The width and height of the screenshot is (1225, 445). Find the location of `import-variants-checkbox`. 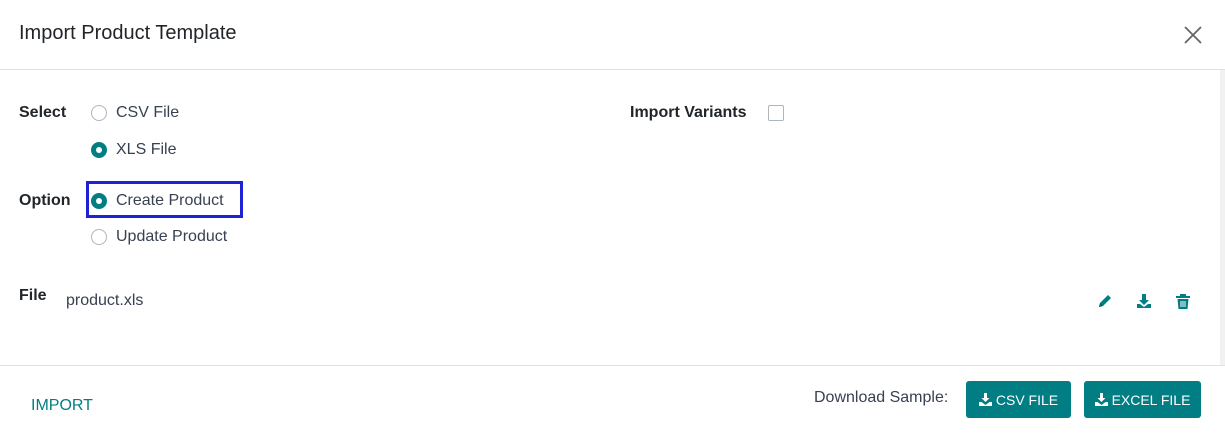

import-variants-checkbox is located at coordinates (776, 113).